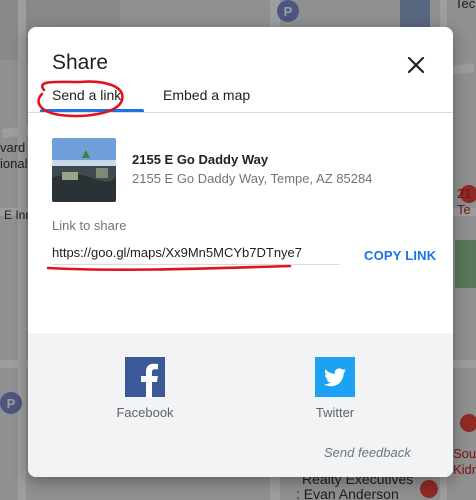 This screenshot has width=476, height=500. What do you see at coordinates (252, 178) in the screenshot?
I see `place-address: 2155 E Go Daddy Way, Tempe, AZ 85284` at bounding box center [252, 178].